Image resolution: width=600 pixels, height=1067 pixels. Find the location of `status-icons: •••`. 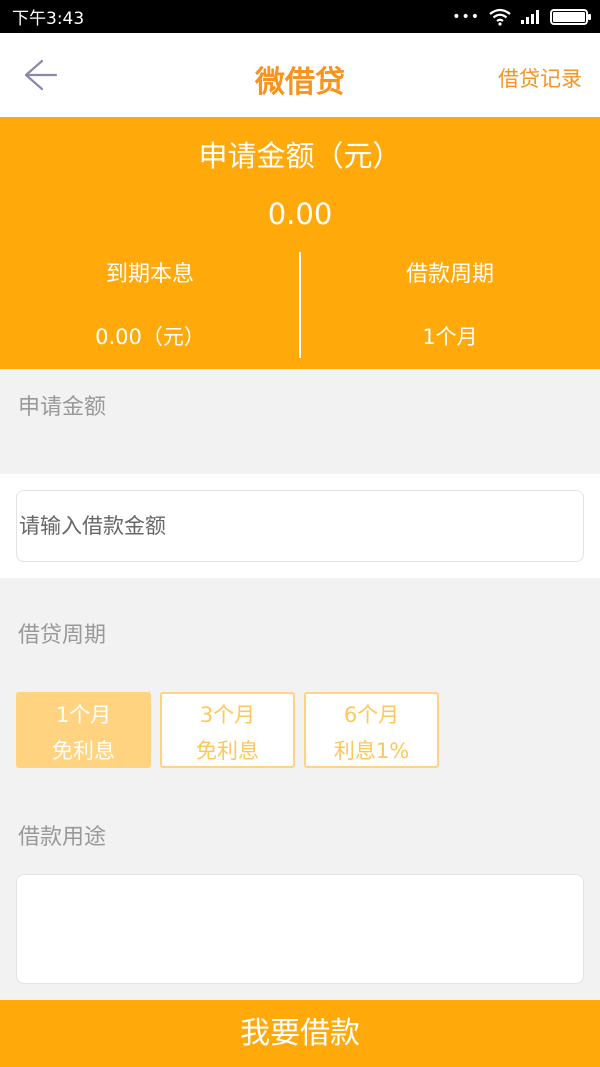

status-icons: ••• is located at coordinates (521, 17).